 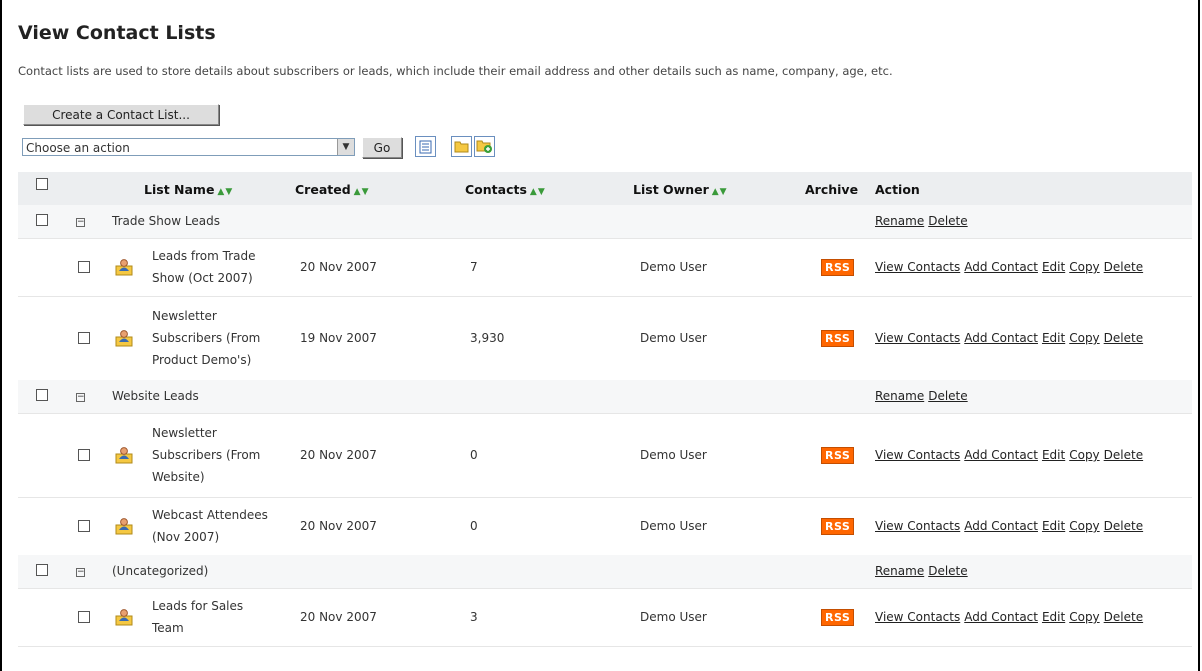 I want to click on list-contacts: 7, so click(x=474, y=267).